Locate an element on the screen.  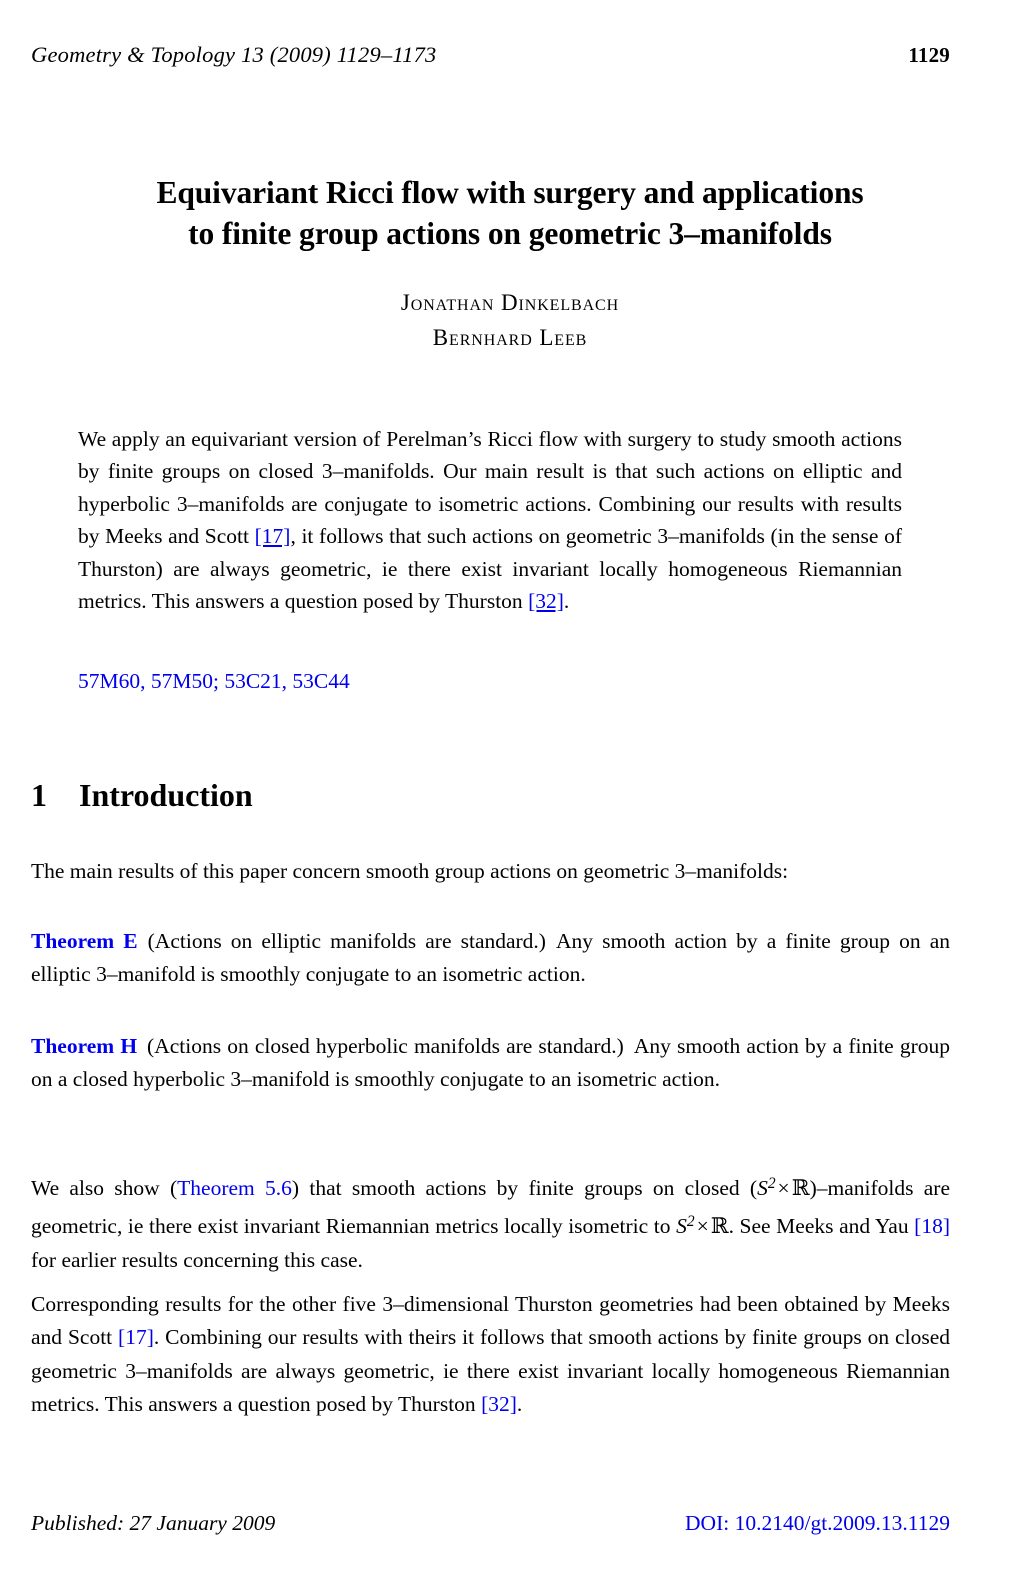
paragraph-s2xr-text-4: . See Meeks and Yau is located at coordinates (821, 1226).